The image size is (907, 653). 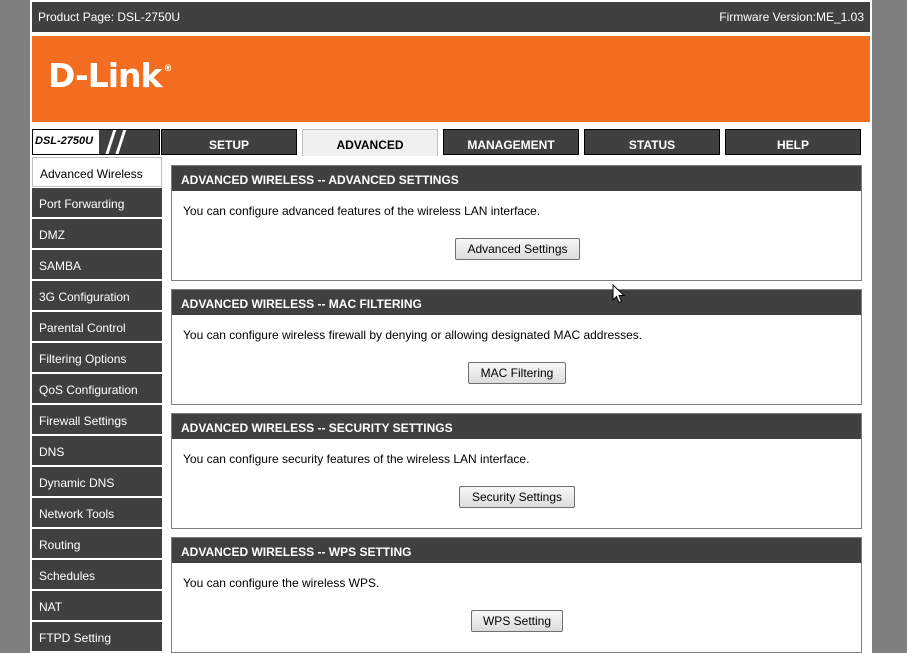 What do you see at coordinates (516, 302) in the screenshot?
I see `section-title: ADVANCED WIRELESS -- MAC FILTERING` at bounding box center [516, 302].